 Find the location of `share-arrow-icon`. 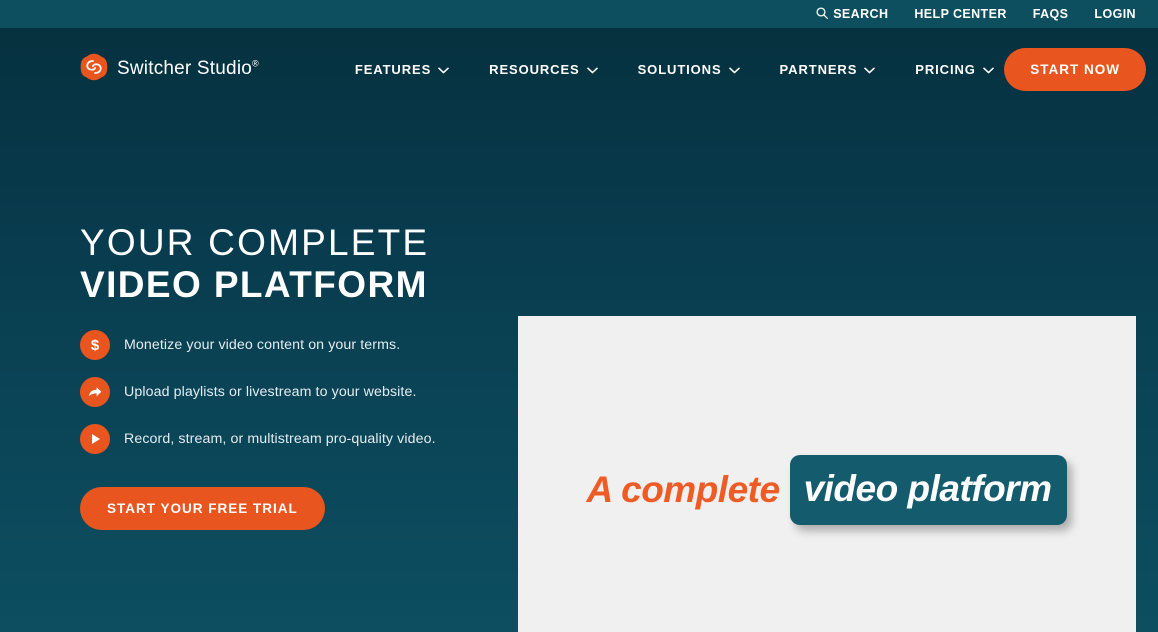

share-arrow-icon is located at coordinates (95, 392).